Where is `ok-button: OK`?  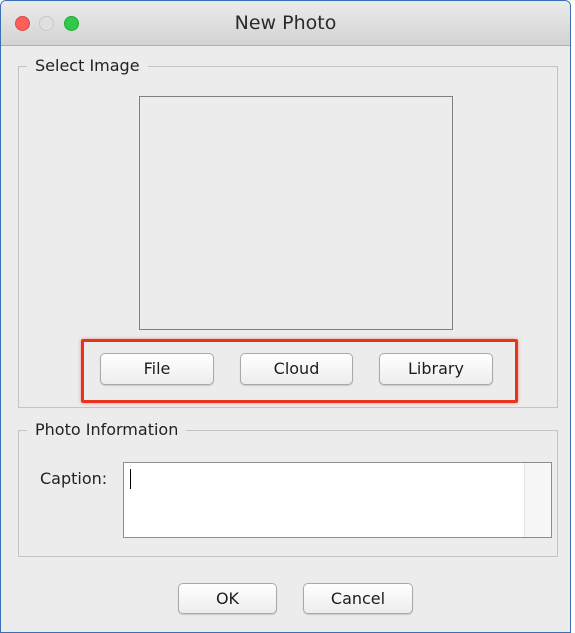 ok-button: OK is located at coordinates (227, 598).